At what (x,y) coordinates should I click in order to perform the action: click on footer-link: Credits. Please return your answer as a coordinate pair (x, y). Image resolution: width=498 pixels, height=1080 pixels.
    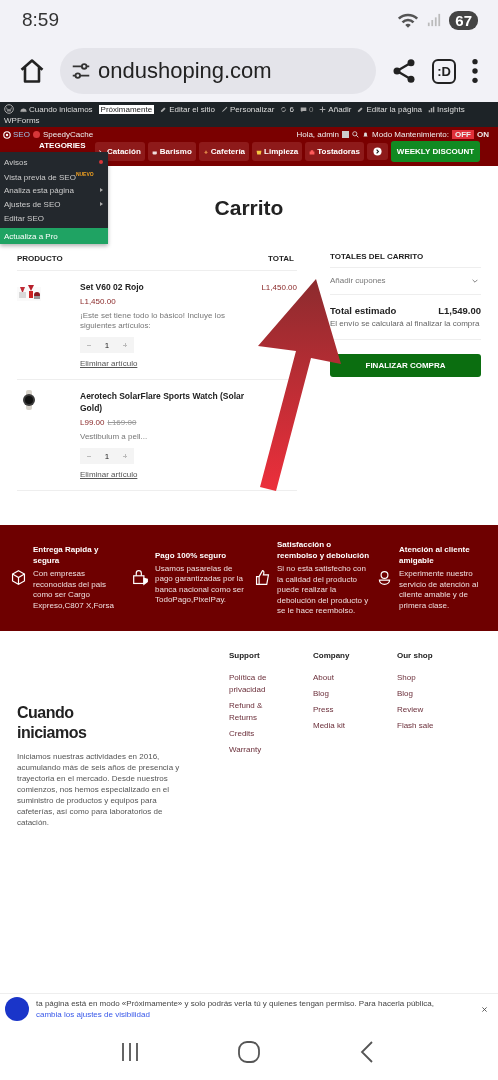
    Looking at the image, I should click on (260, 733).